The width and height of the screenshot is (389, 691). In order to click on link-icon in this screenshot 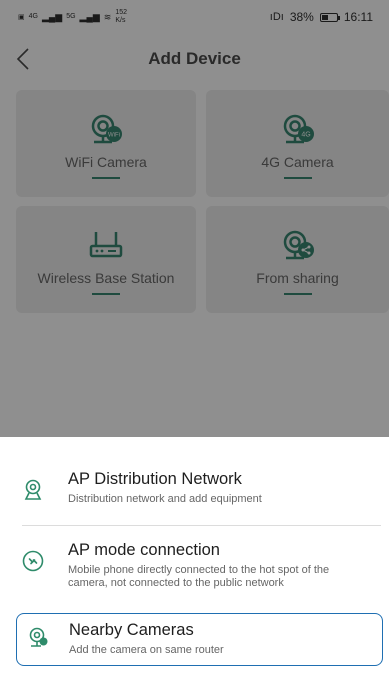, I will do `click(33, 561)`.